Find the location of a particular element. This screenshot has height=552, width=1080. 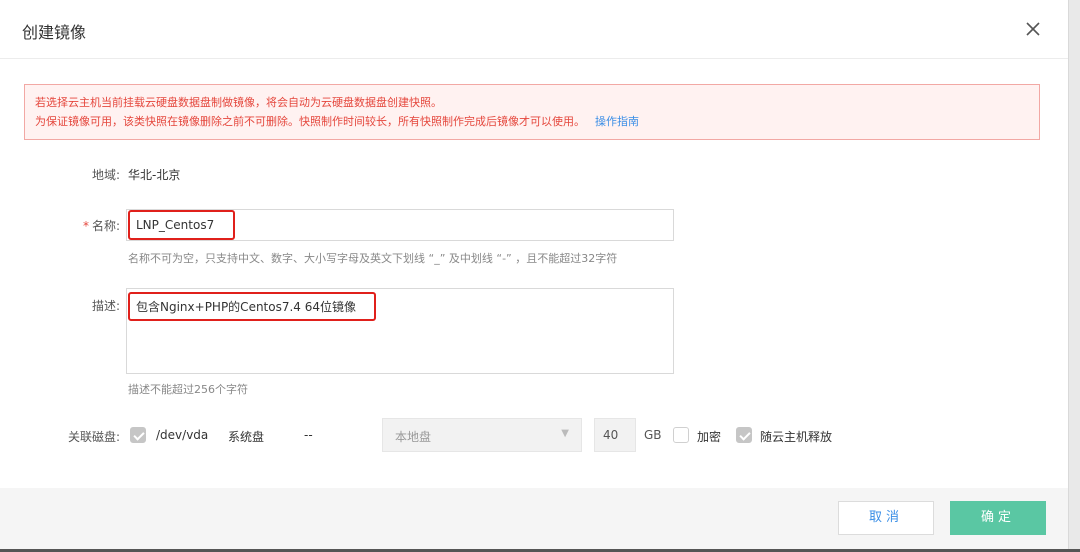

description-label: 描述: is located at coordinates (105, 306).